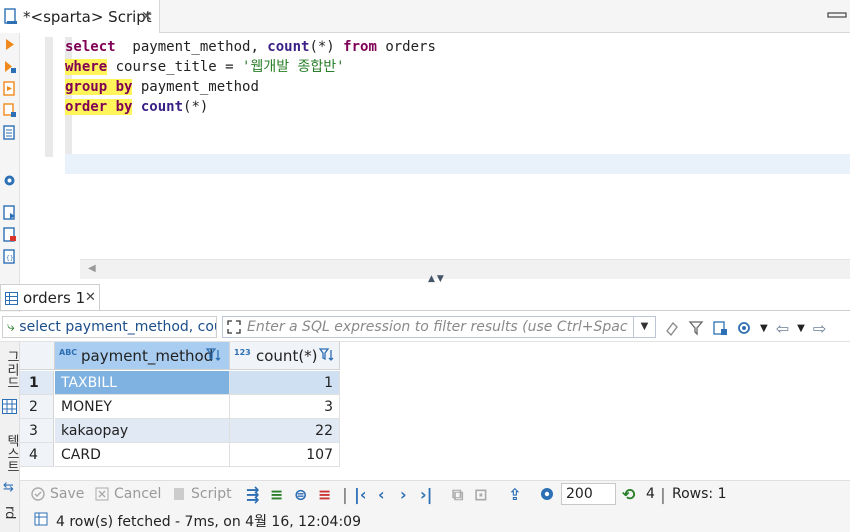 The height and width of the screenshot is (532, 850). I want to click on annotation-ruler, so click(49, 97).